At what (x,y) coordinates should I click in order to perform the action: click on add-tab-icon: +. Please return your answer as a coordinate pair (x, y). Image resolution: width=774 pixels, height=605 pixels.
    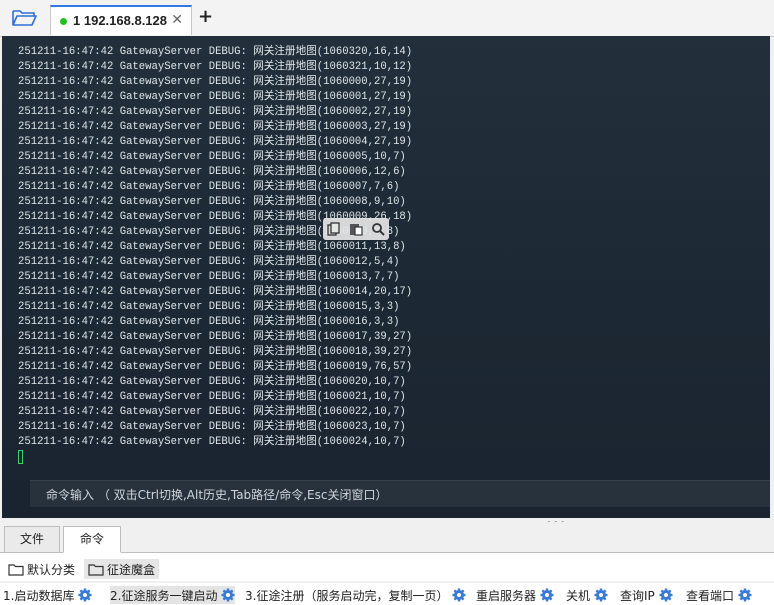
    Looking at the image, I should click on (205, 16).